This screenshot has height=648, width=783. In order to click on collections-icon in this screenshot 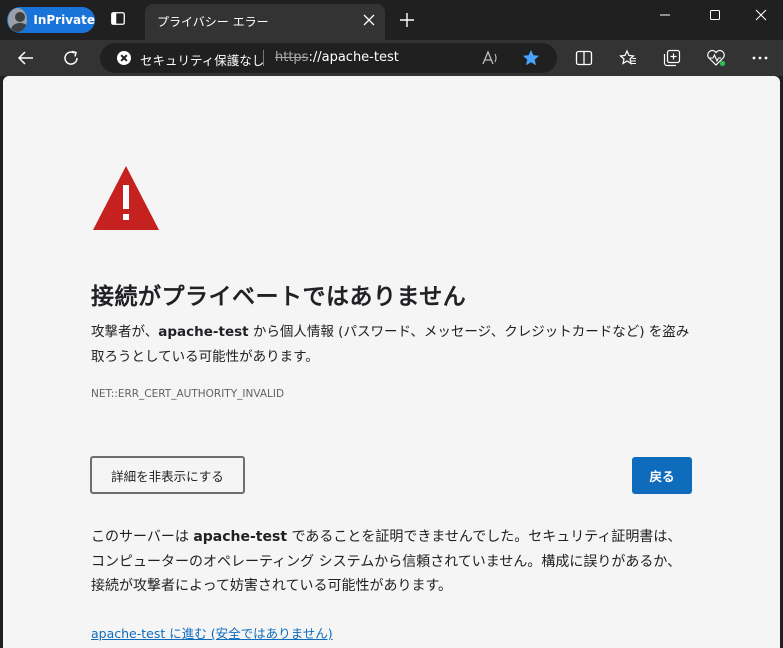, I will do `click(672, 58)`.